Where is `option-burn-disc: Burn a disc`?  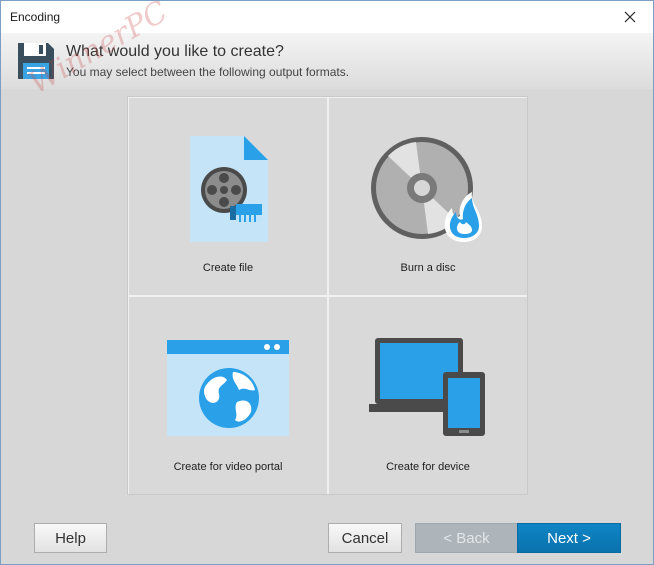 option-burn-disc: Burn a disc is located at coordinates (428, 196).